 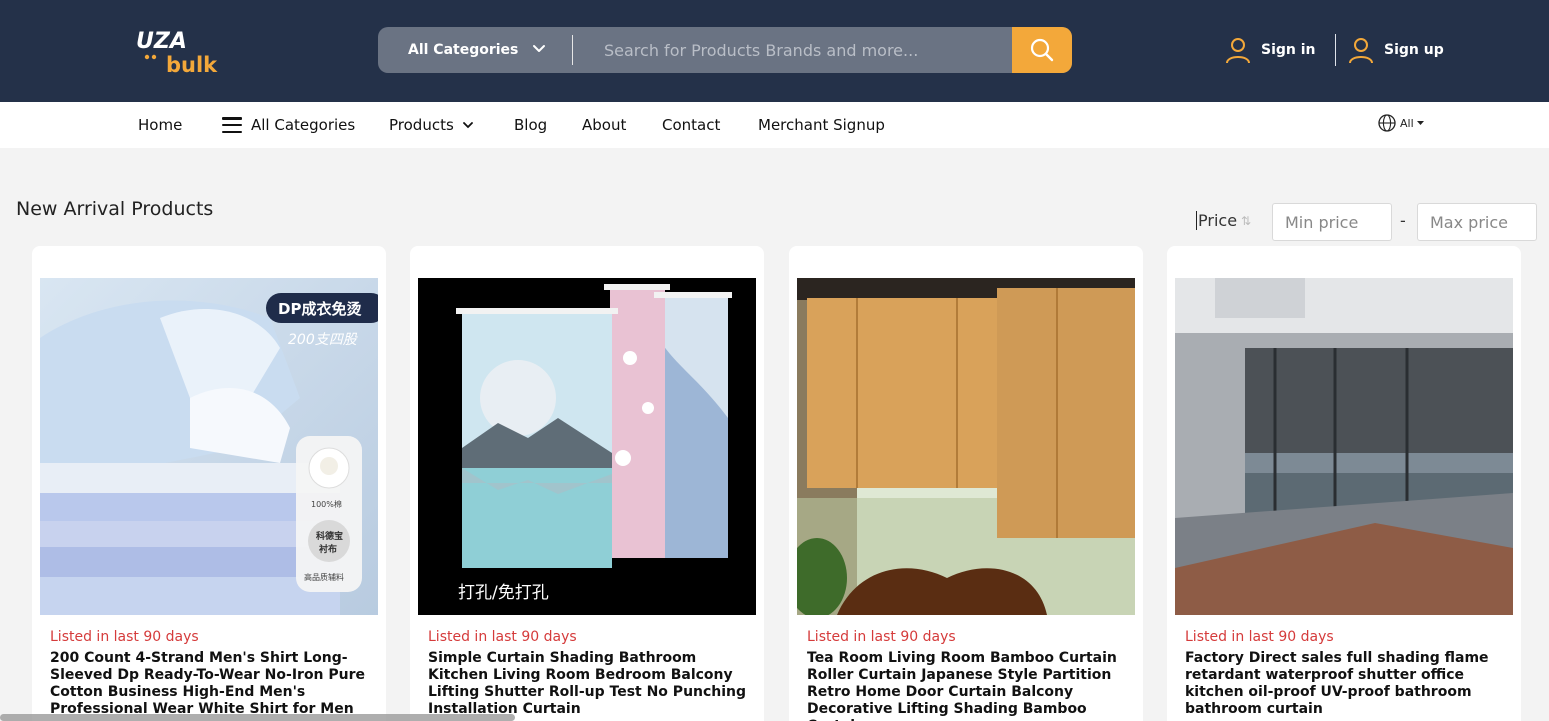 I want to click on nav-all-categories: All Categories, so click(x=288, y=125).